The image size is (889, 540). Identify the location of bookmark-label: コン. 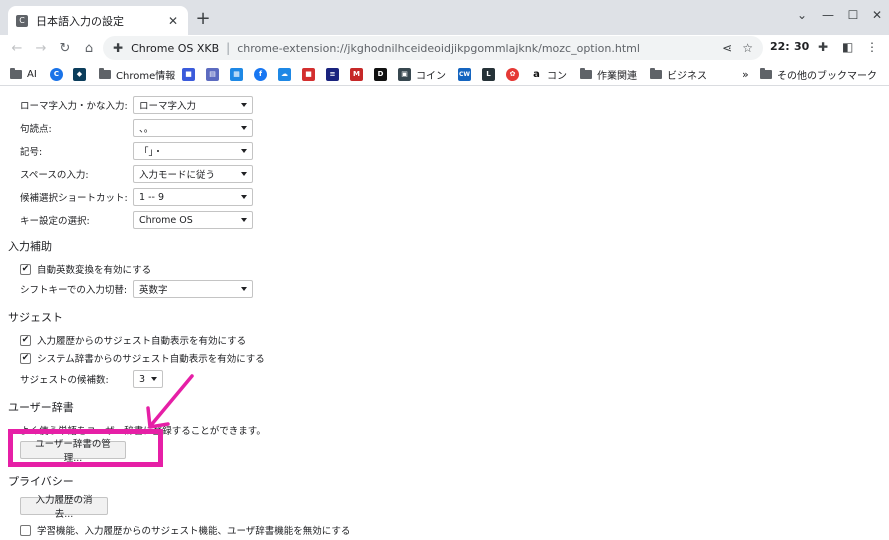
(557, 76).